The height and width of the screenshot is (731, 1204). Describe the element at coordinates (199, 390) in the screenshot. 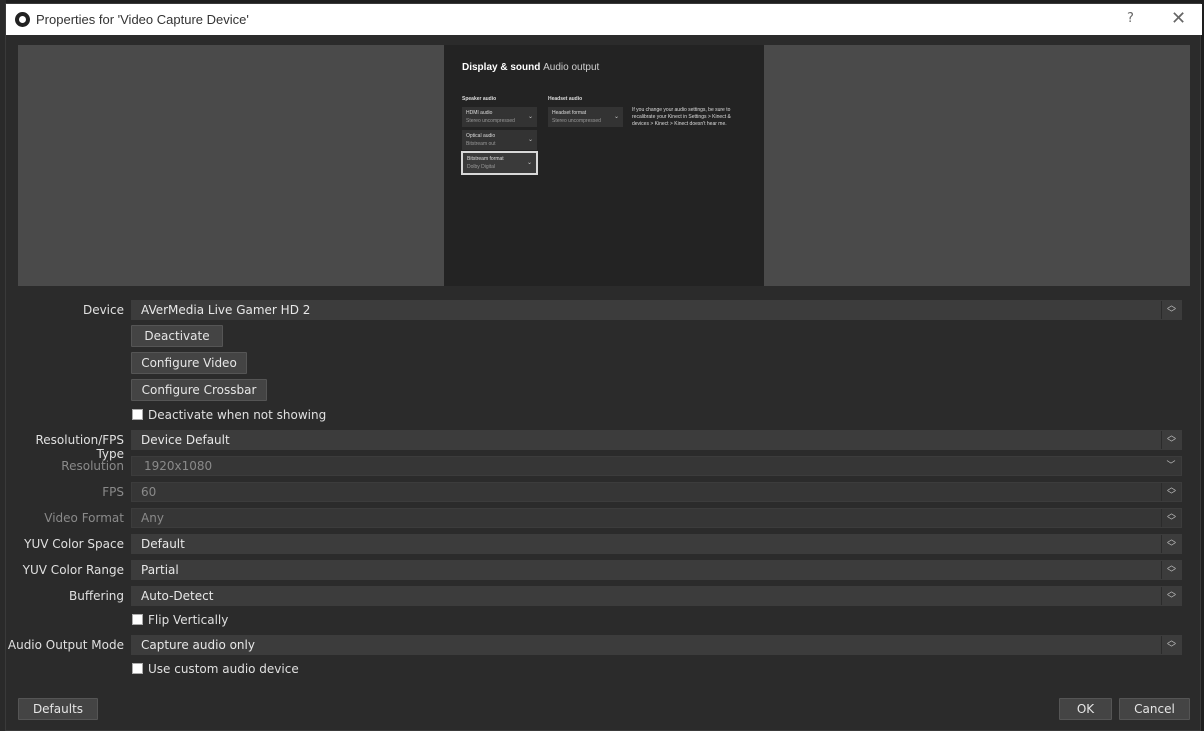

I see `configure-crossbar-button: Configure Crossbar` at that location.